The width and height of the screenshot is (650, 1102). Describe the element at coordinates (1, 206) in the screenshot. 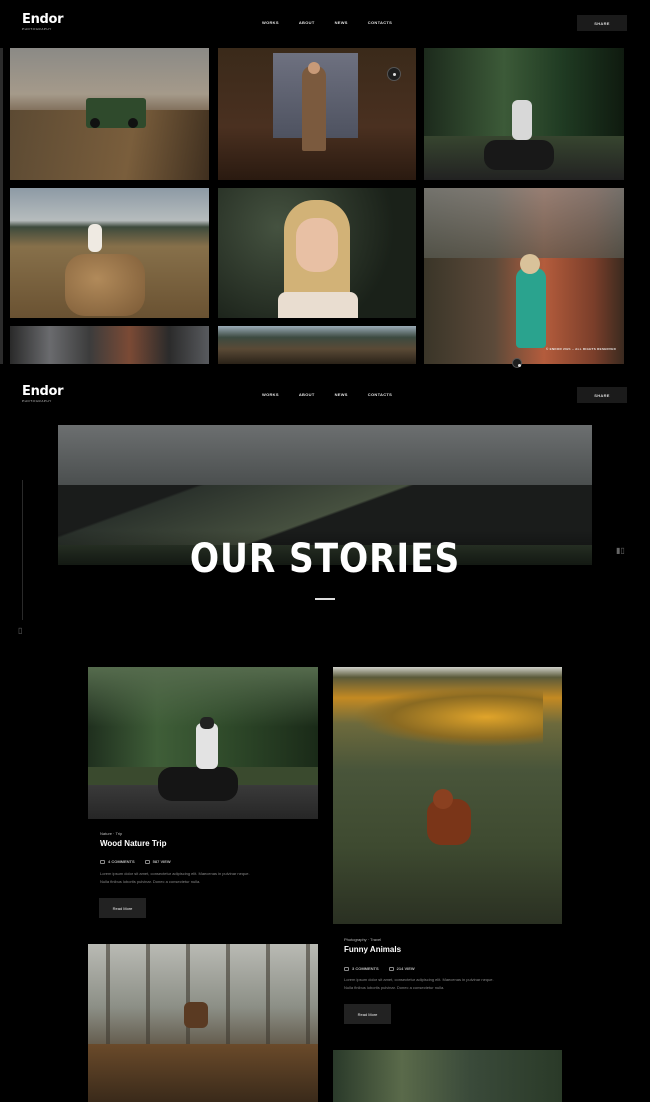

I see `gallery-scroll-edge` at that location.